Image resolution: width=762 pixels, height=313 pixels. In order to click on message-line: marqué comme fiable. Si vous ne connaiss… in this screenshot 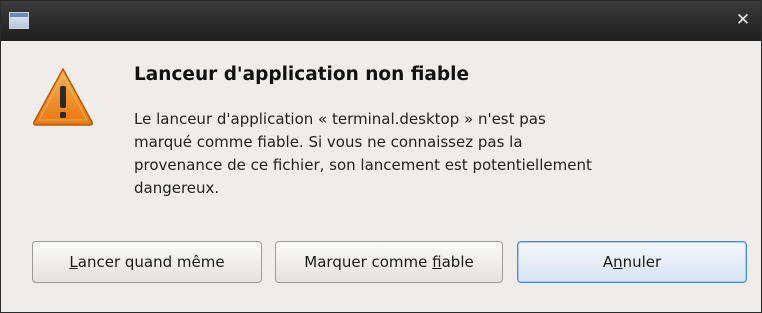, I will do `click(328, 142)`.